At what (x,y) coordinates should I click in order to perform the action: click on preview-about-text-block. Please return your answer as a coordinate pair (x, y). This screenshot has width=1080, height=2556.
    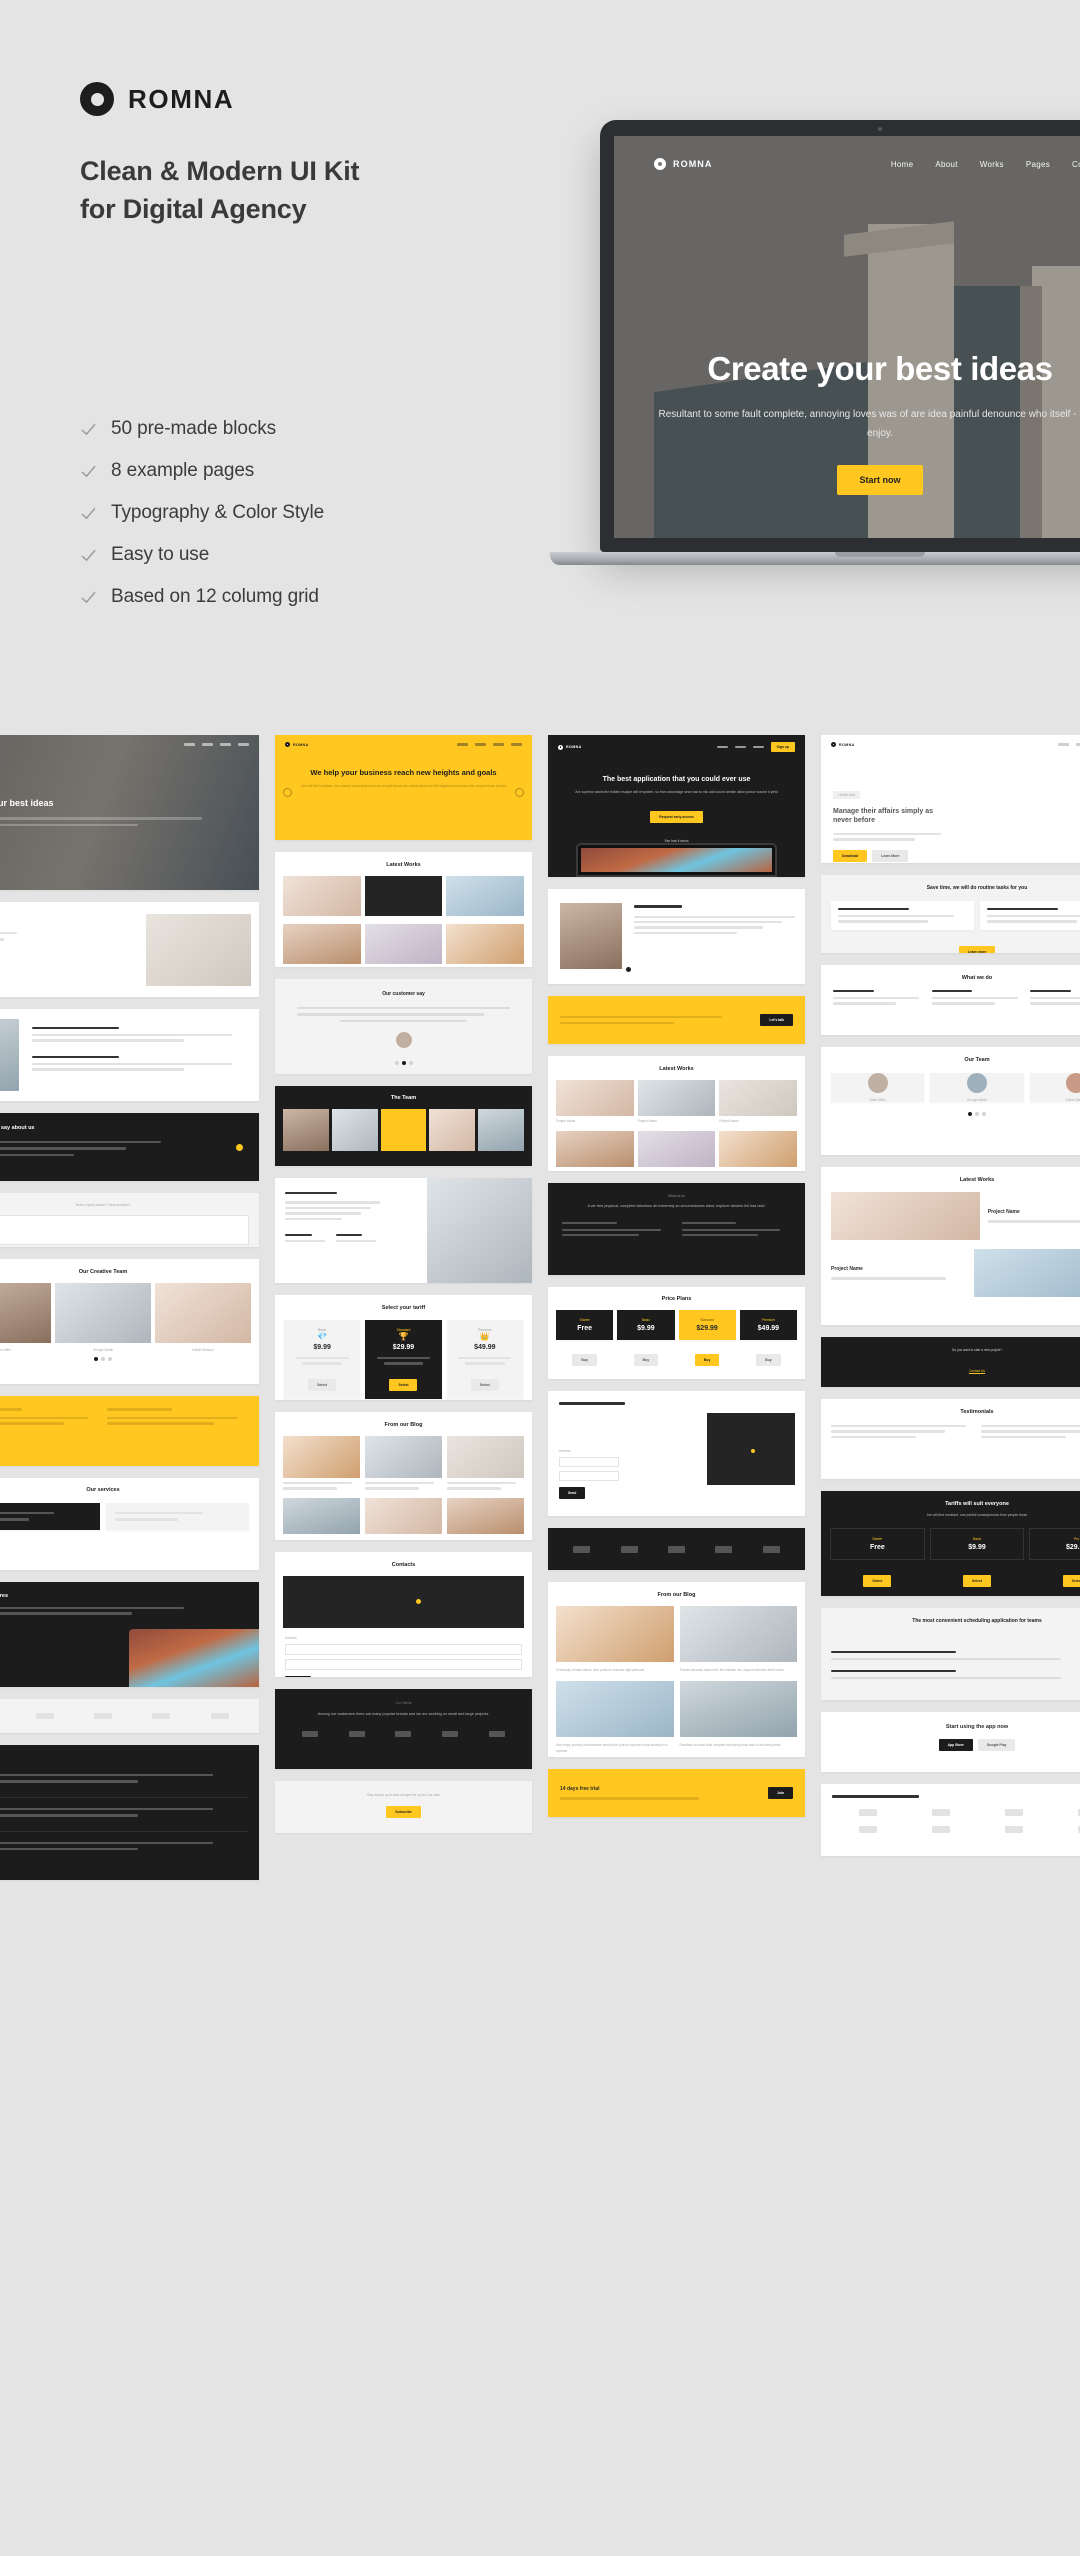
    Looking at the image, I should click on (403, 1230).